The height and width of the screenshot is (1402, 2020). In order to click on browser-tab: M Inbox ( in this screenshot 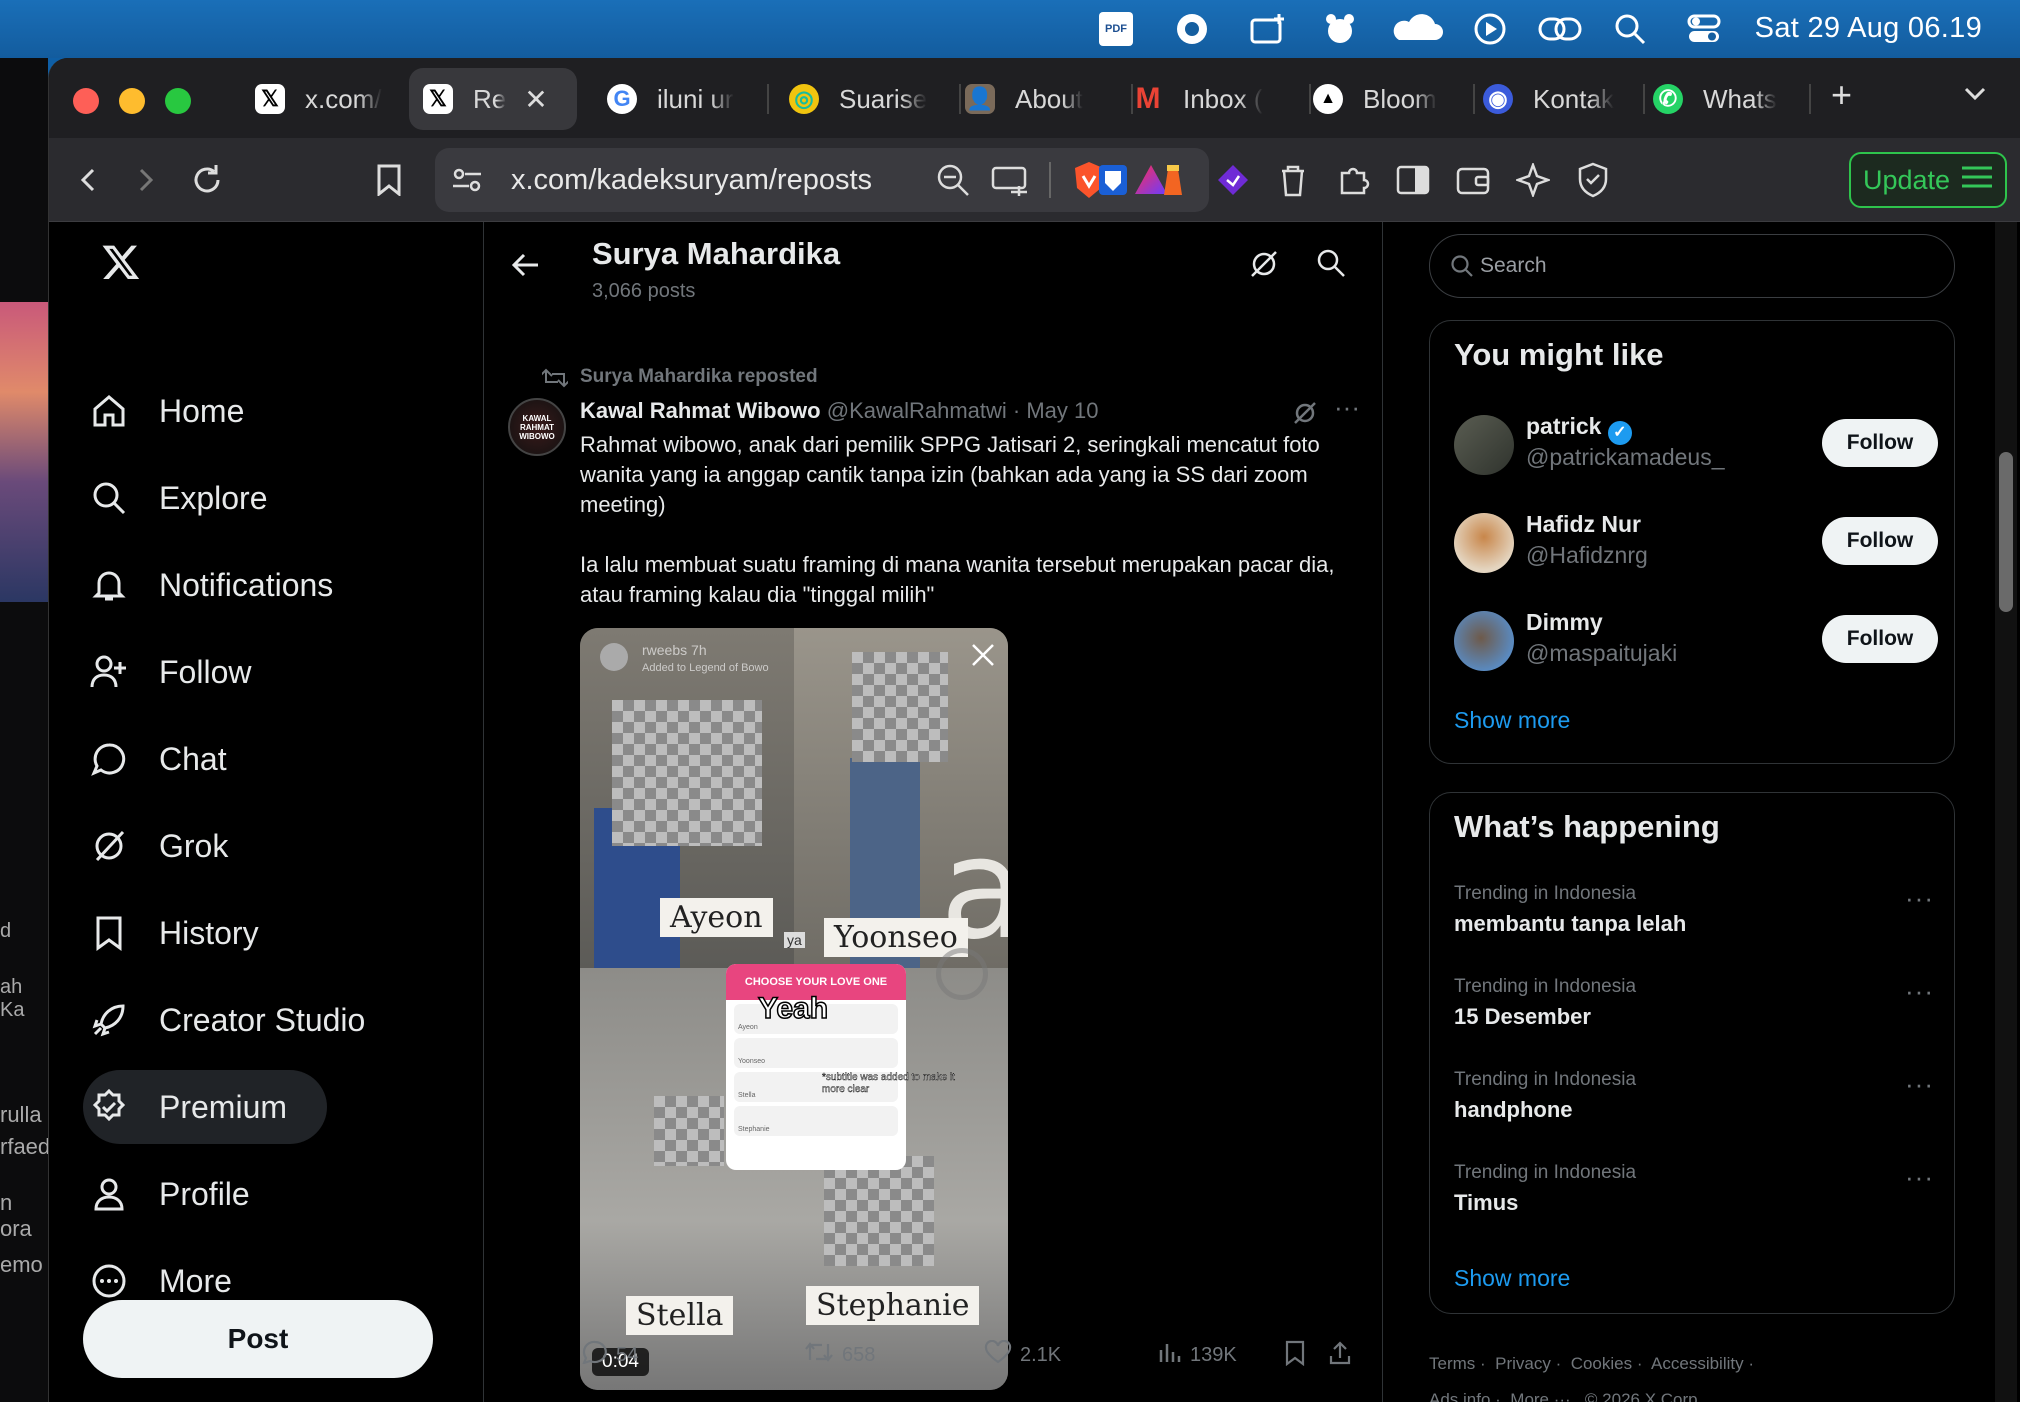, I will do `click(1214, 99)`.